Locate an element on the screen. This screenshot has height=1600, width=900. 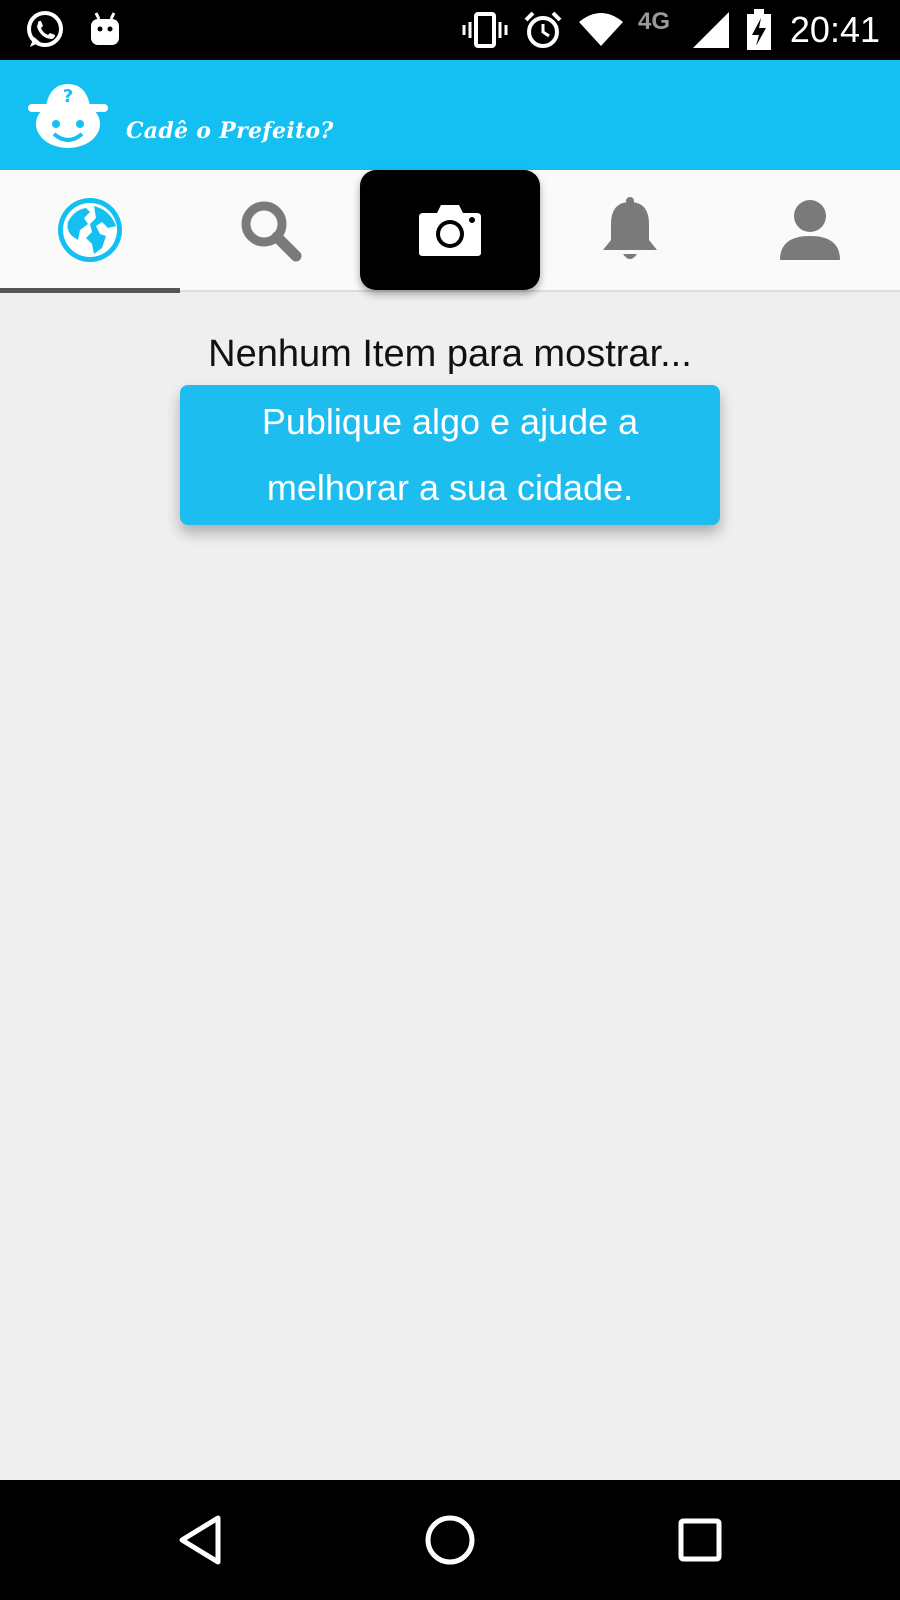
active-tab-indicator is located at coordinates (90, 290).